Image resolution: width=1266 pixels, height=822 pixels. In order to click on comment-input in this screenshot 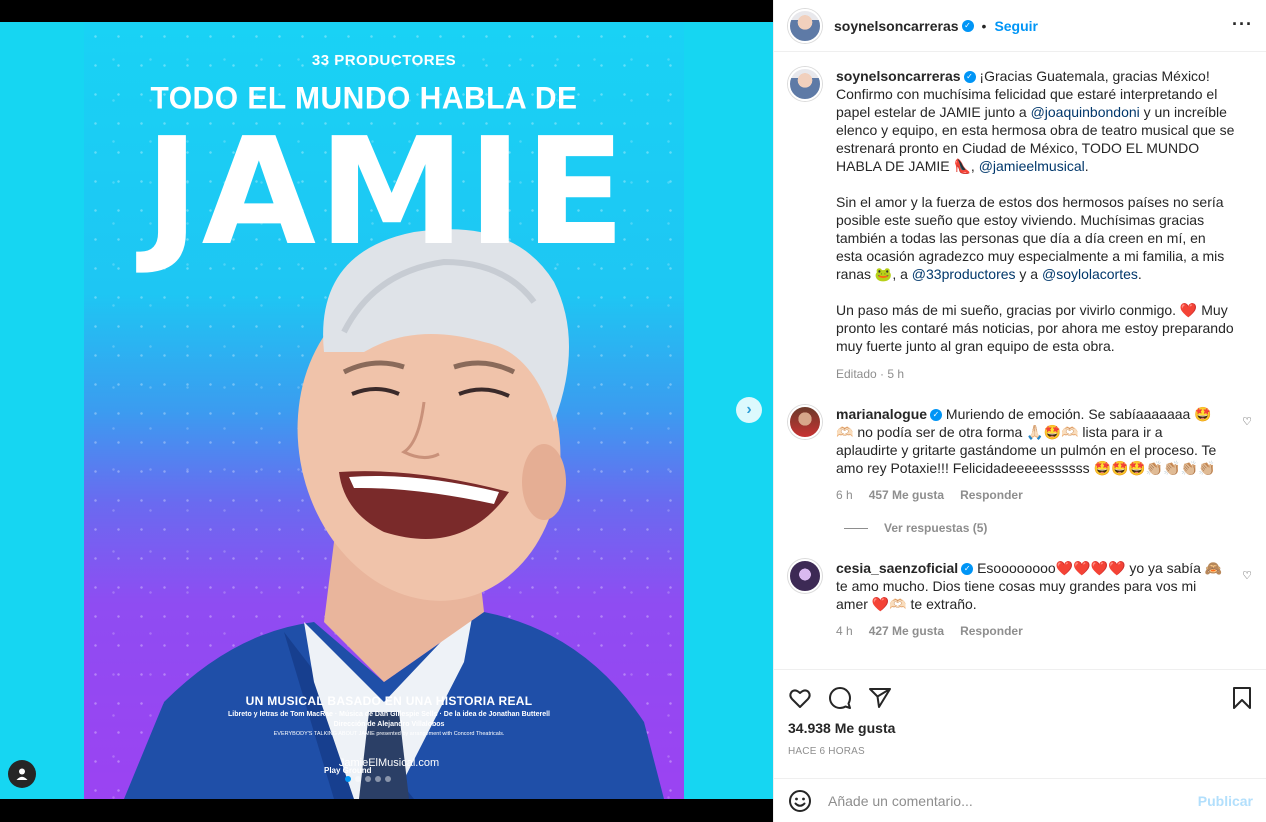, I will do `click(1013, 800)`.